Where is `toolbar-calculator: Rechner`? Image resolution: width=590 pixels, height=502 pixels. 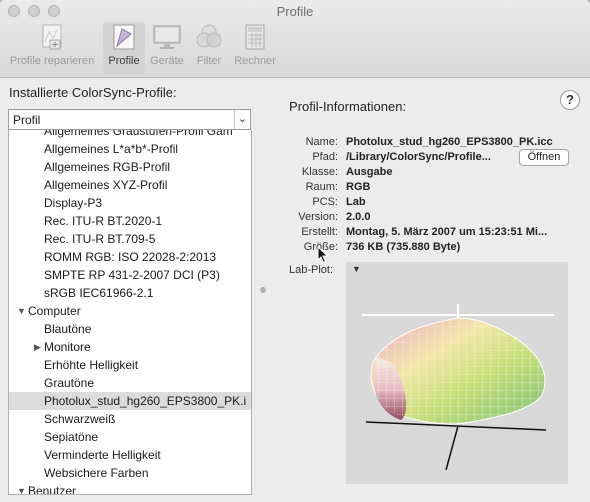
toolbar-calculator: Rechner is located at coordinates (255, 48).